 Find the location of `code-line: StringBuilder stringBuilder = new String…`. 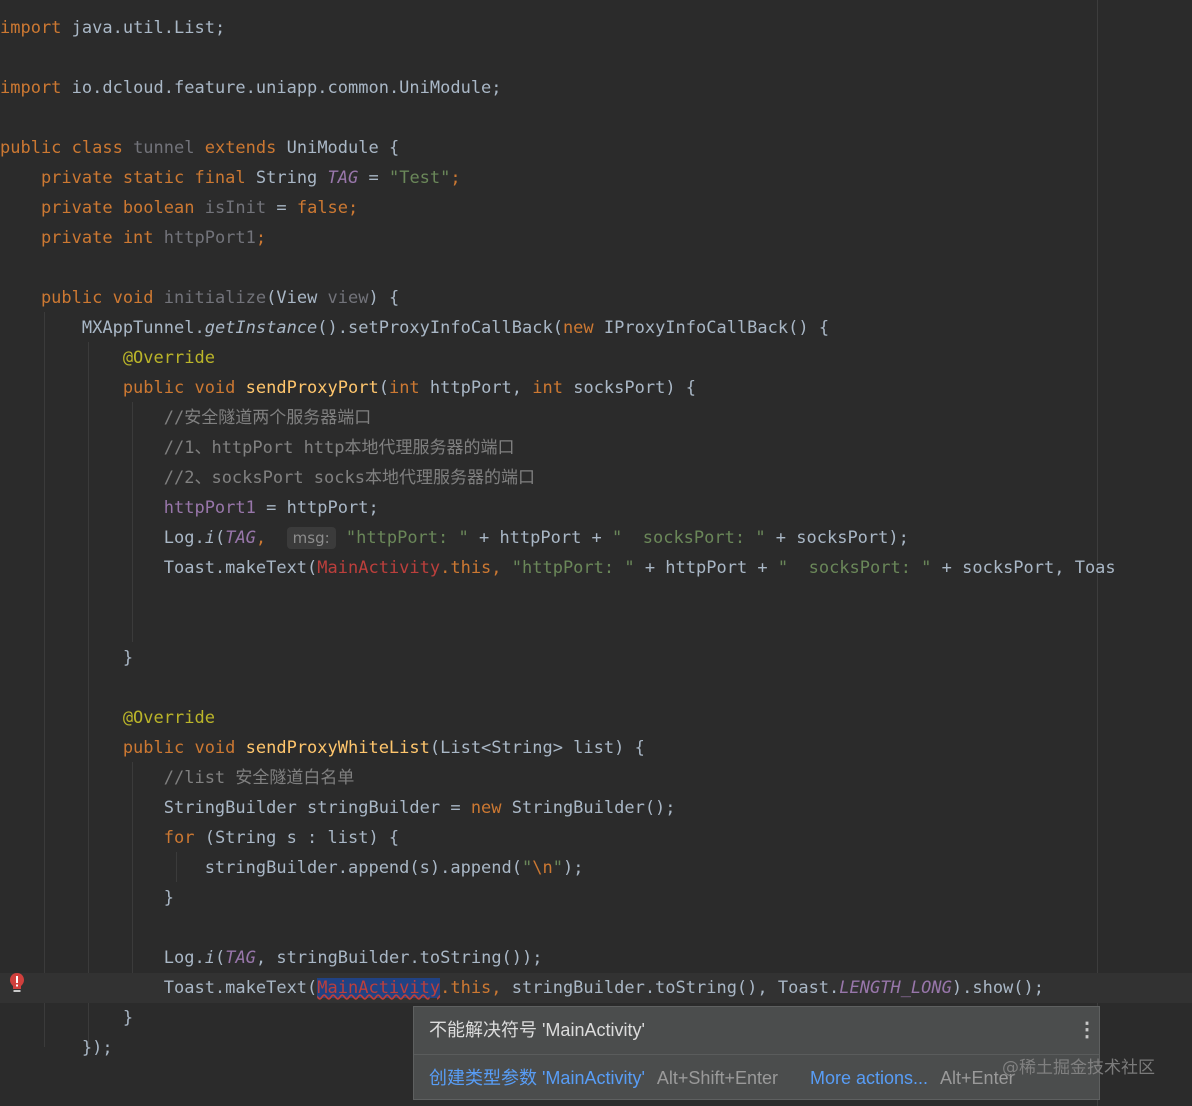

code-line: StringBuilder stringBuilder = new String… is located at coordinates (338, 808).